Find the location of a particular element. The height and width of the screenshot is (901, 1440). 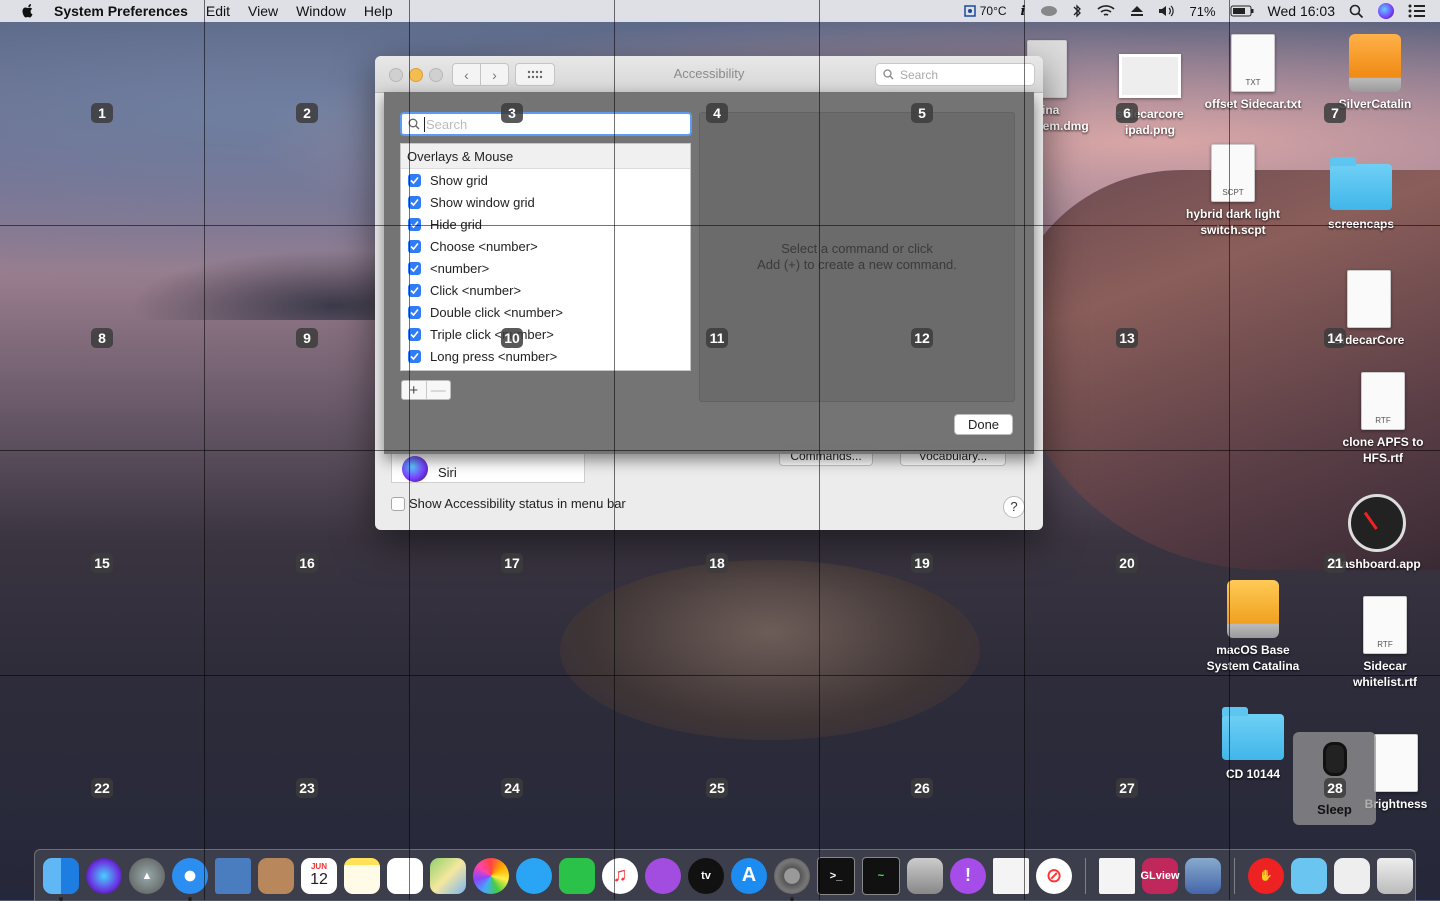

menu-edit: Edit is located at coordinates (218, 11).